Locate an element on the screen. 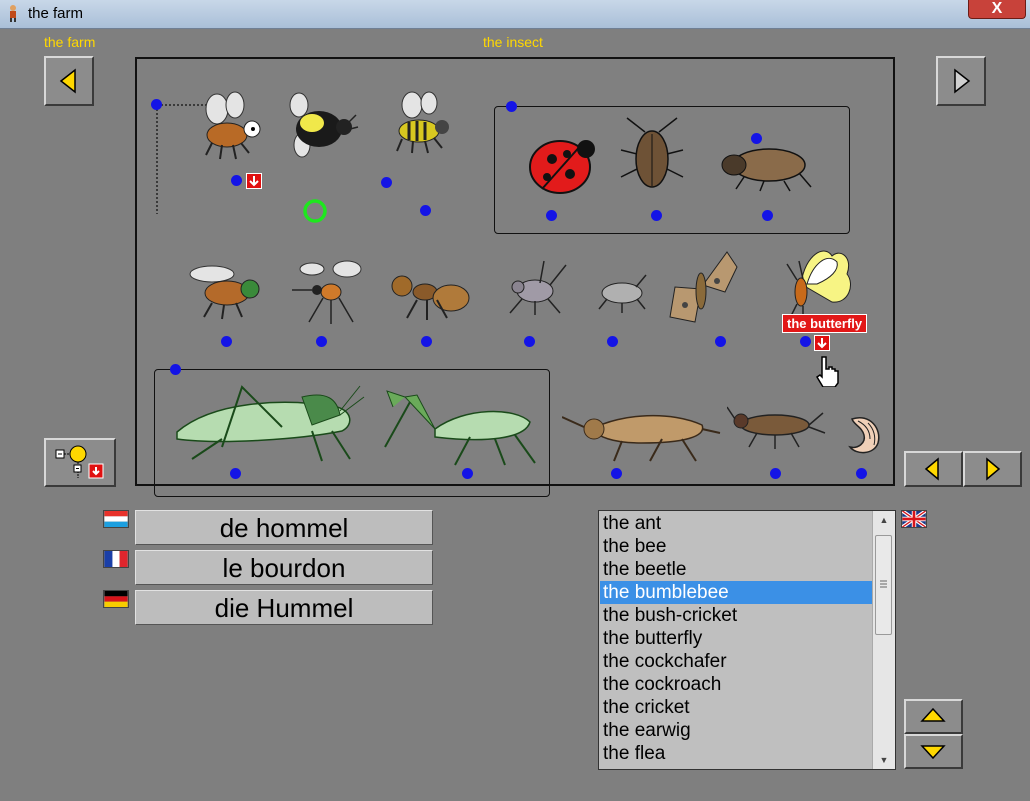  list-down-button is located at coordinates (933, 751).